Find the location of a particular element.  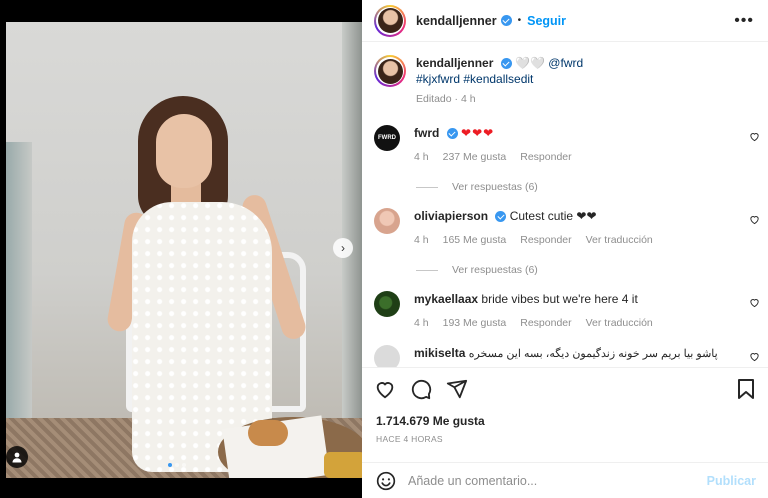

post-time: HACE 4 HORAS is located at coordinates (409, 439).